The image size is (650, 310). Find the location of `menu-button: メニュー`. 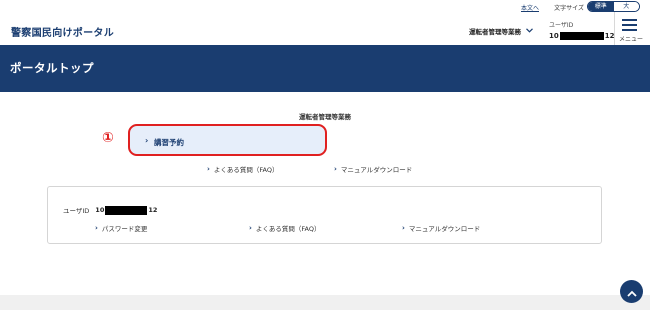

menu-button: メニュー is located at coordinates (632, 29).